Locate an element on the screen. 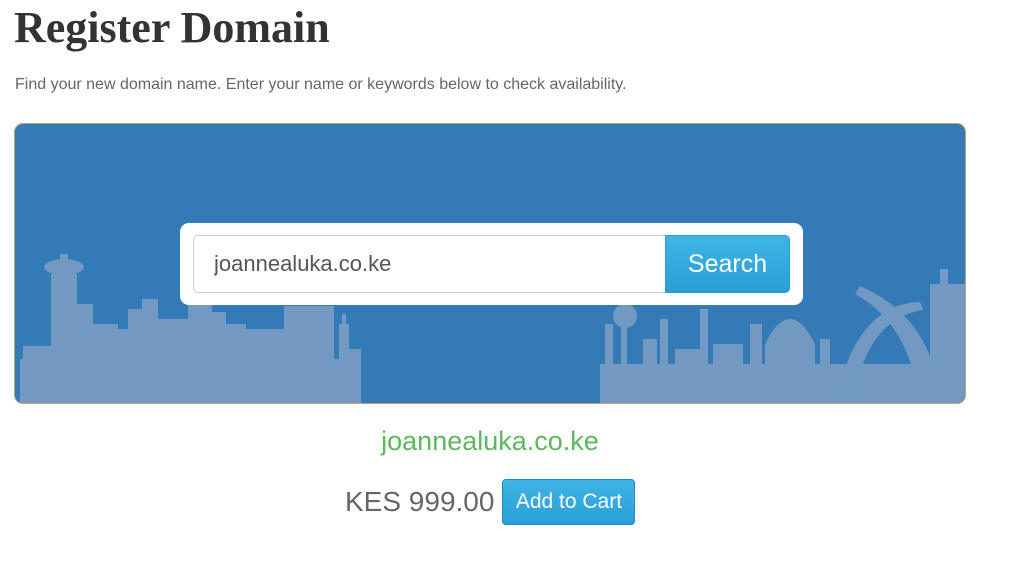  domain-result-row: KES 999.00 Add to Cart is located at coordinates (490, 502).